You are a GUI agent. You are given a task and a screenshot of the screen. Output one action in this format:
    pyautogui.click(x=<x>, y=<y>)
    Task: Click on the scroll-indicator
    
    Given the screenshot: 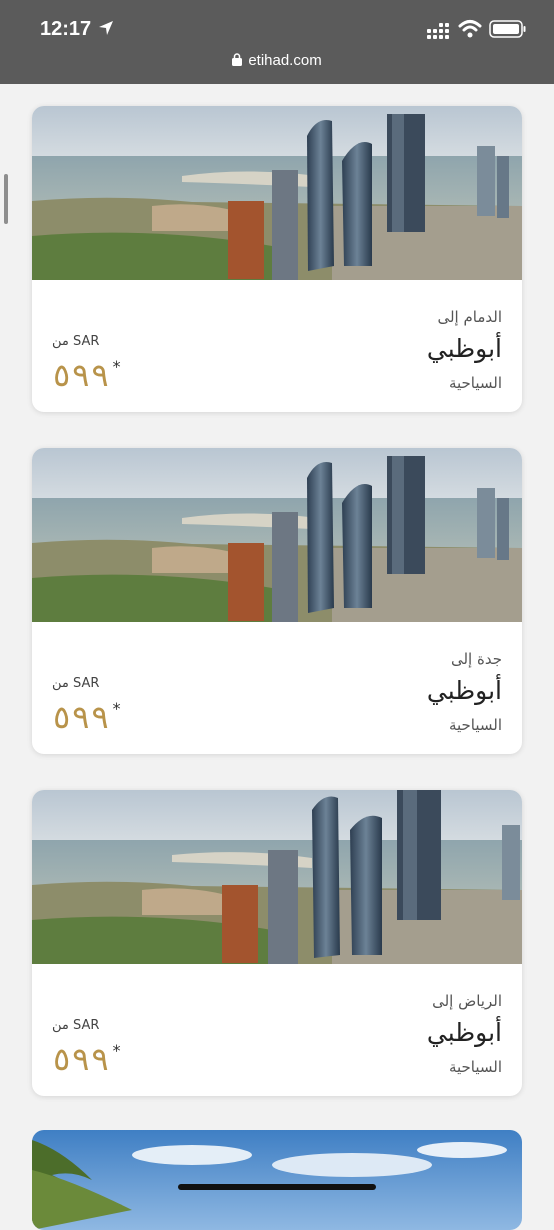 What is the action you would take?
    pyautogui.click(x=6, y=199)
    